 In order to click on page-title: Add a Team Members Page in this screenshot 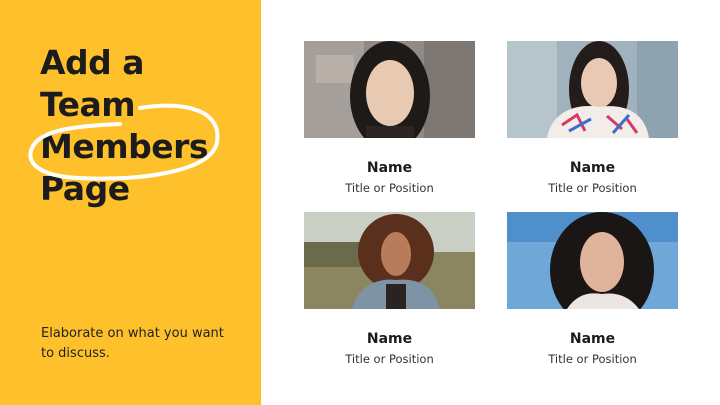, I will do `click(145, 126)`.